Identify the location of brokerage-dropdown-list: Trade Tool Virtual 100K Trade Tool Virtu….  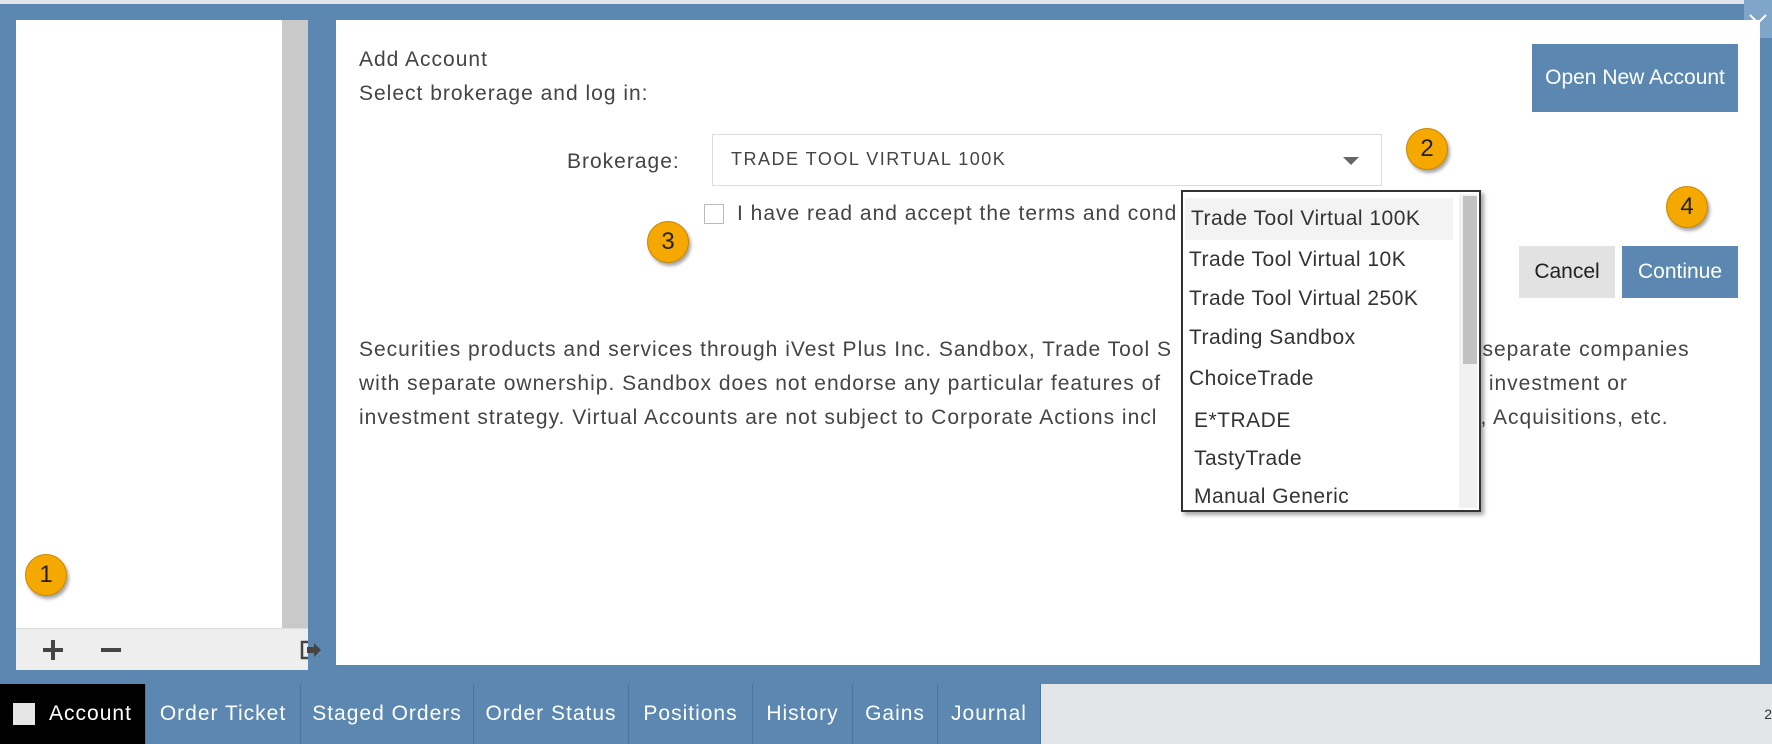
(1331, 351).